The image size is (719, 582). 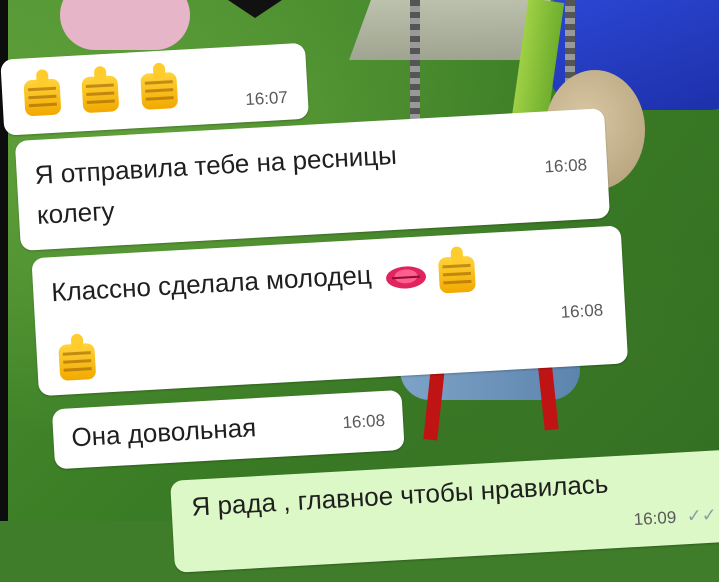 What do you see at coordinates (655, 518) in the screenshot?
I see `message-time: 16:09` at bounding box center [655, 518].